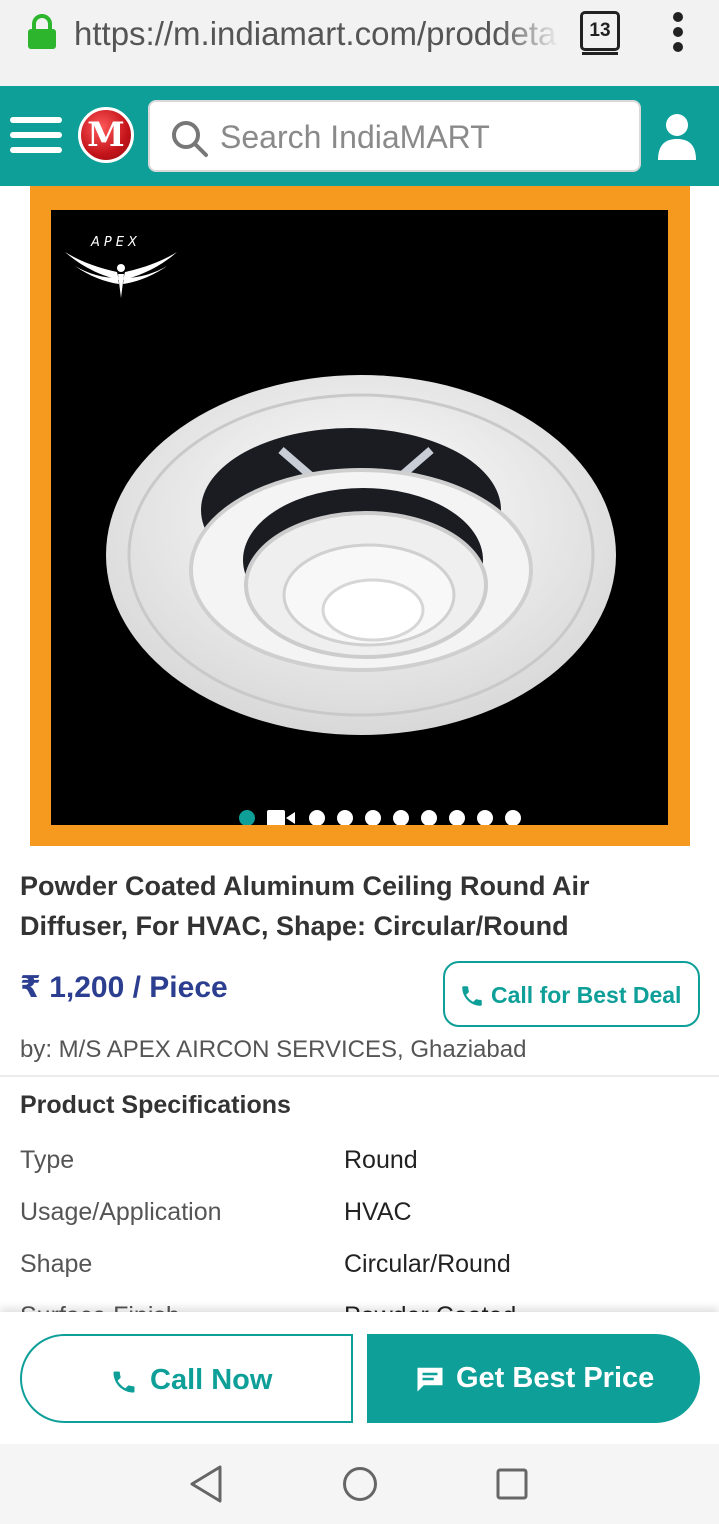 The height and width of the screenshot is (1524, 719). What do you see at coordinates (247, 817) in the screenshot?
I see `gallery-dot-active` at bounding box center [247, 817].